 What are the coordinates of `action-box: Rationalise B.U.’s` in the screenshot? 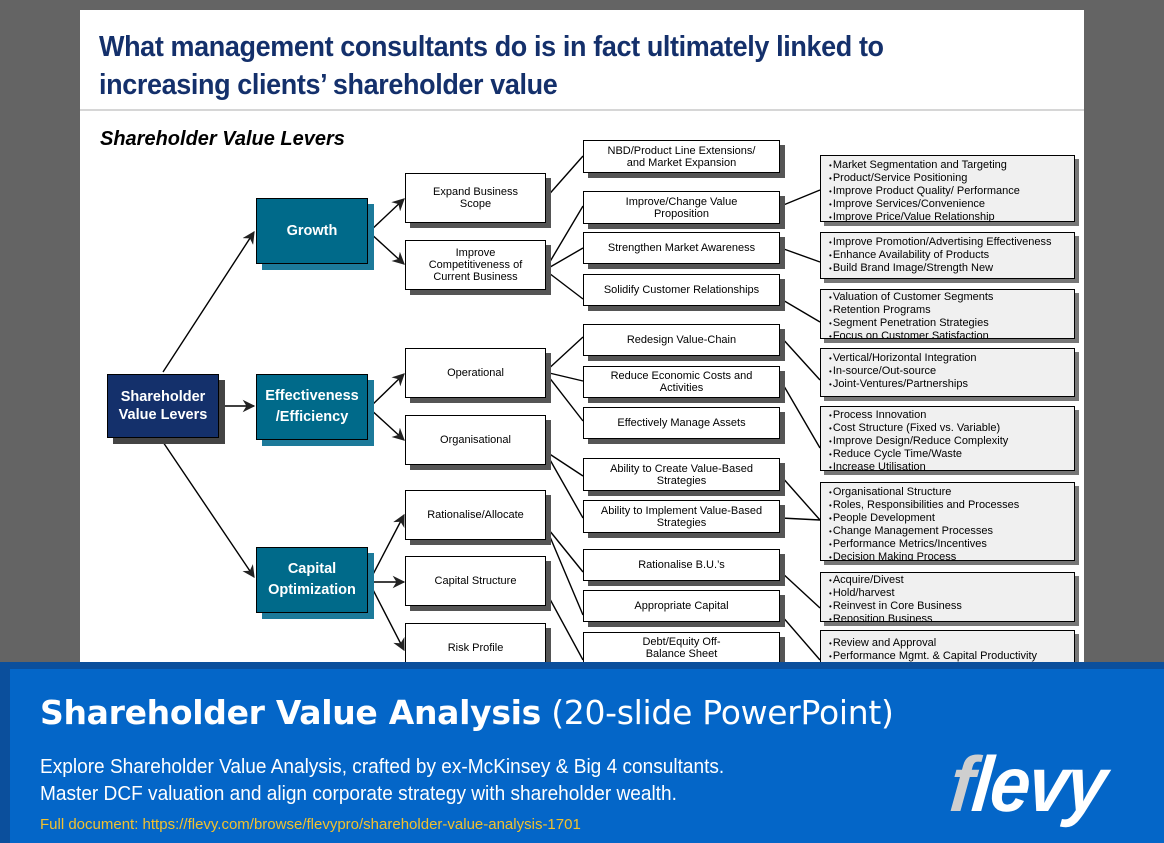 It's located at (681, 565).